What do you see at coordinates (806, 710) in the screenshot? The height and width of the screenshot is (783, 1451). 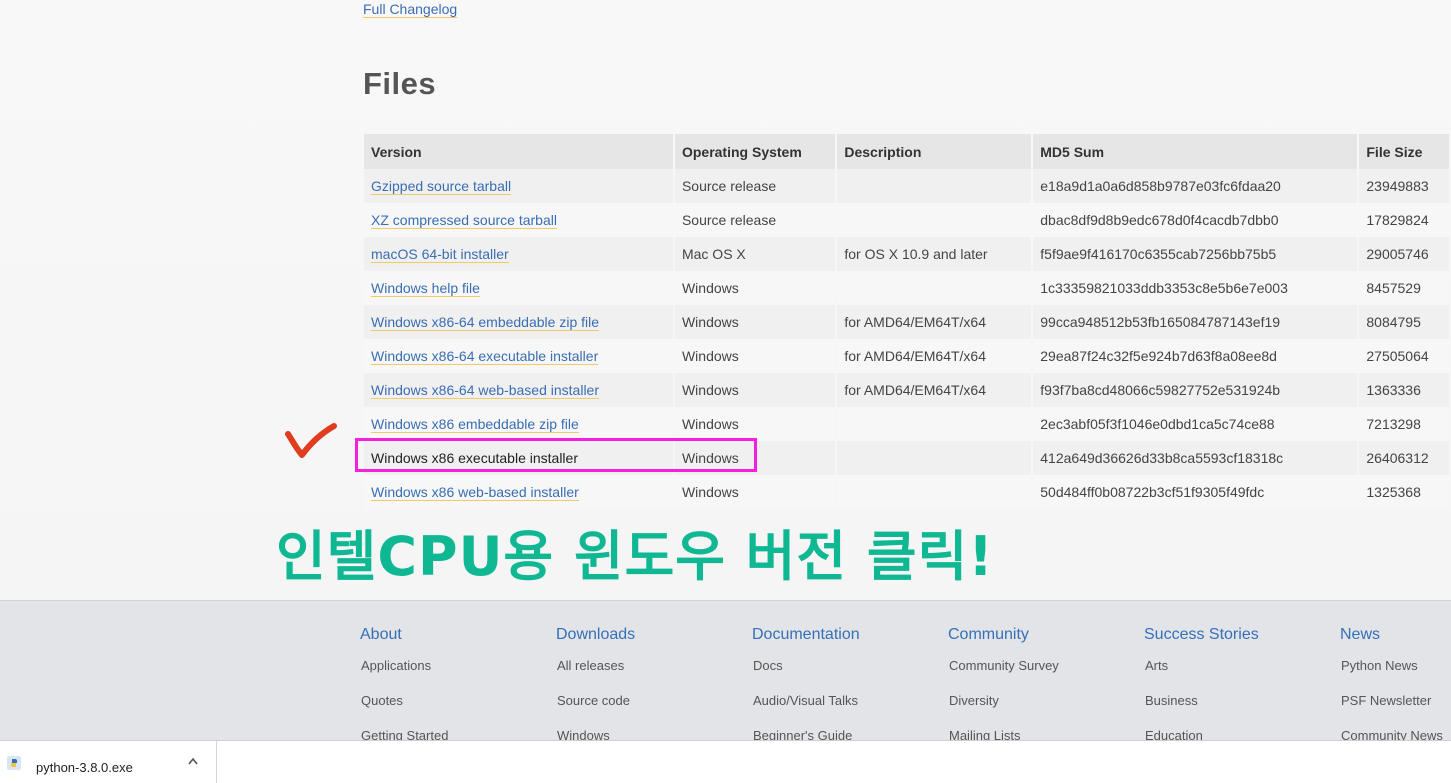 I see `footer-link: Audio/Visual Talks` at bounding box center [806, 710].